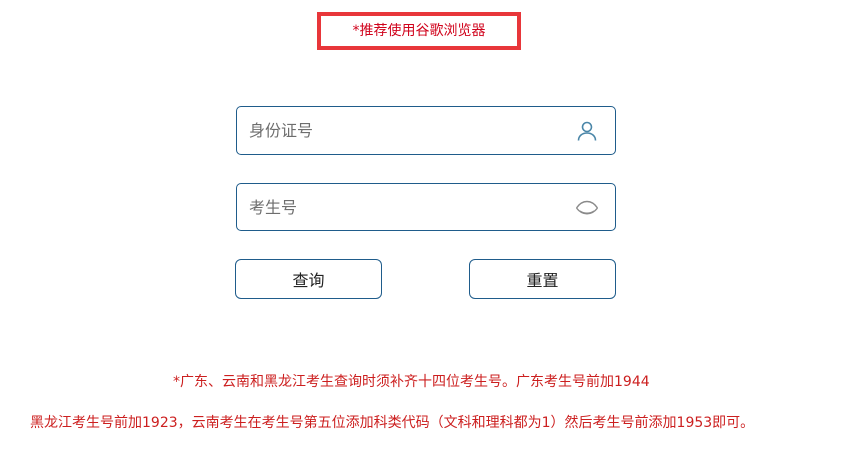 The width and height of the screenshot is (860, 461). Describe the element at coordinates (409, 130) in the screenshot. I see `id-number-input` at that location.